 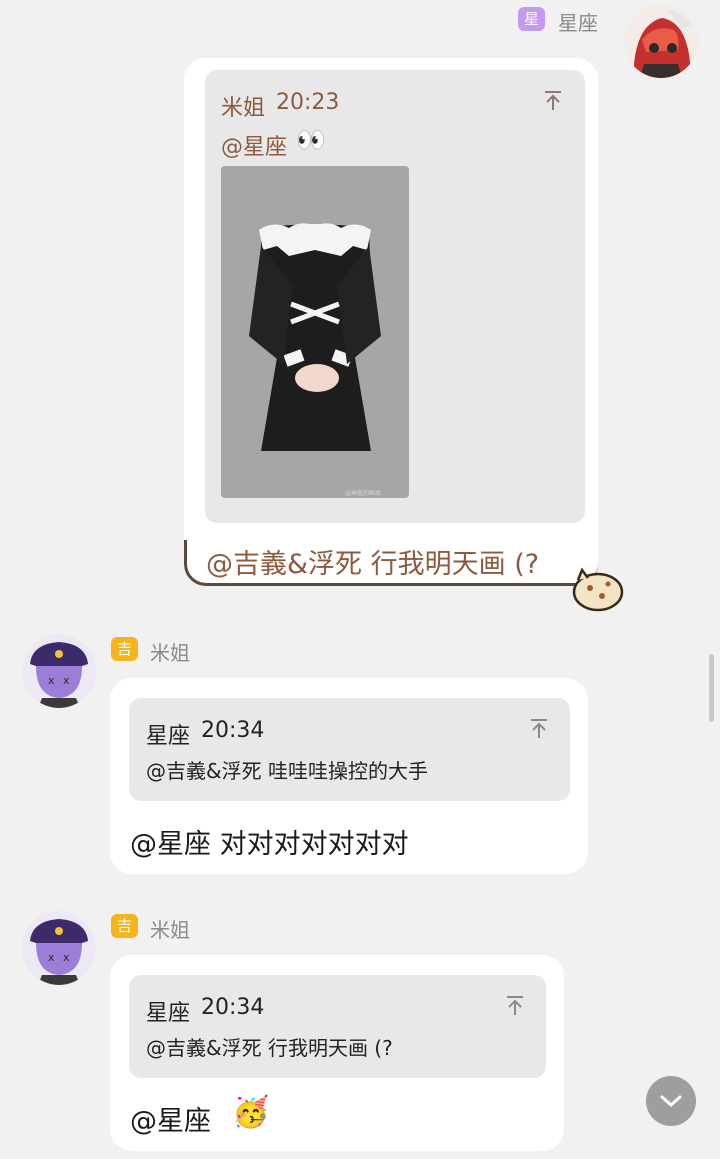 I want to click on scrollbar-thumb, so click(x=711, y=688).